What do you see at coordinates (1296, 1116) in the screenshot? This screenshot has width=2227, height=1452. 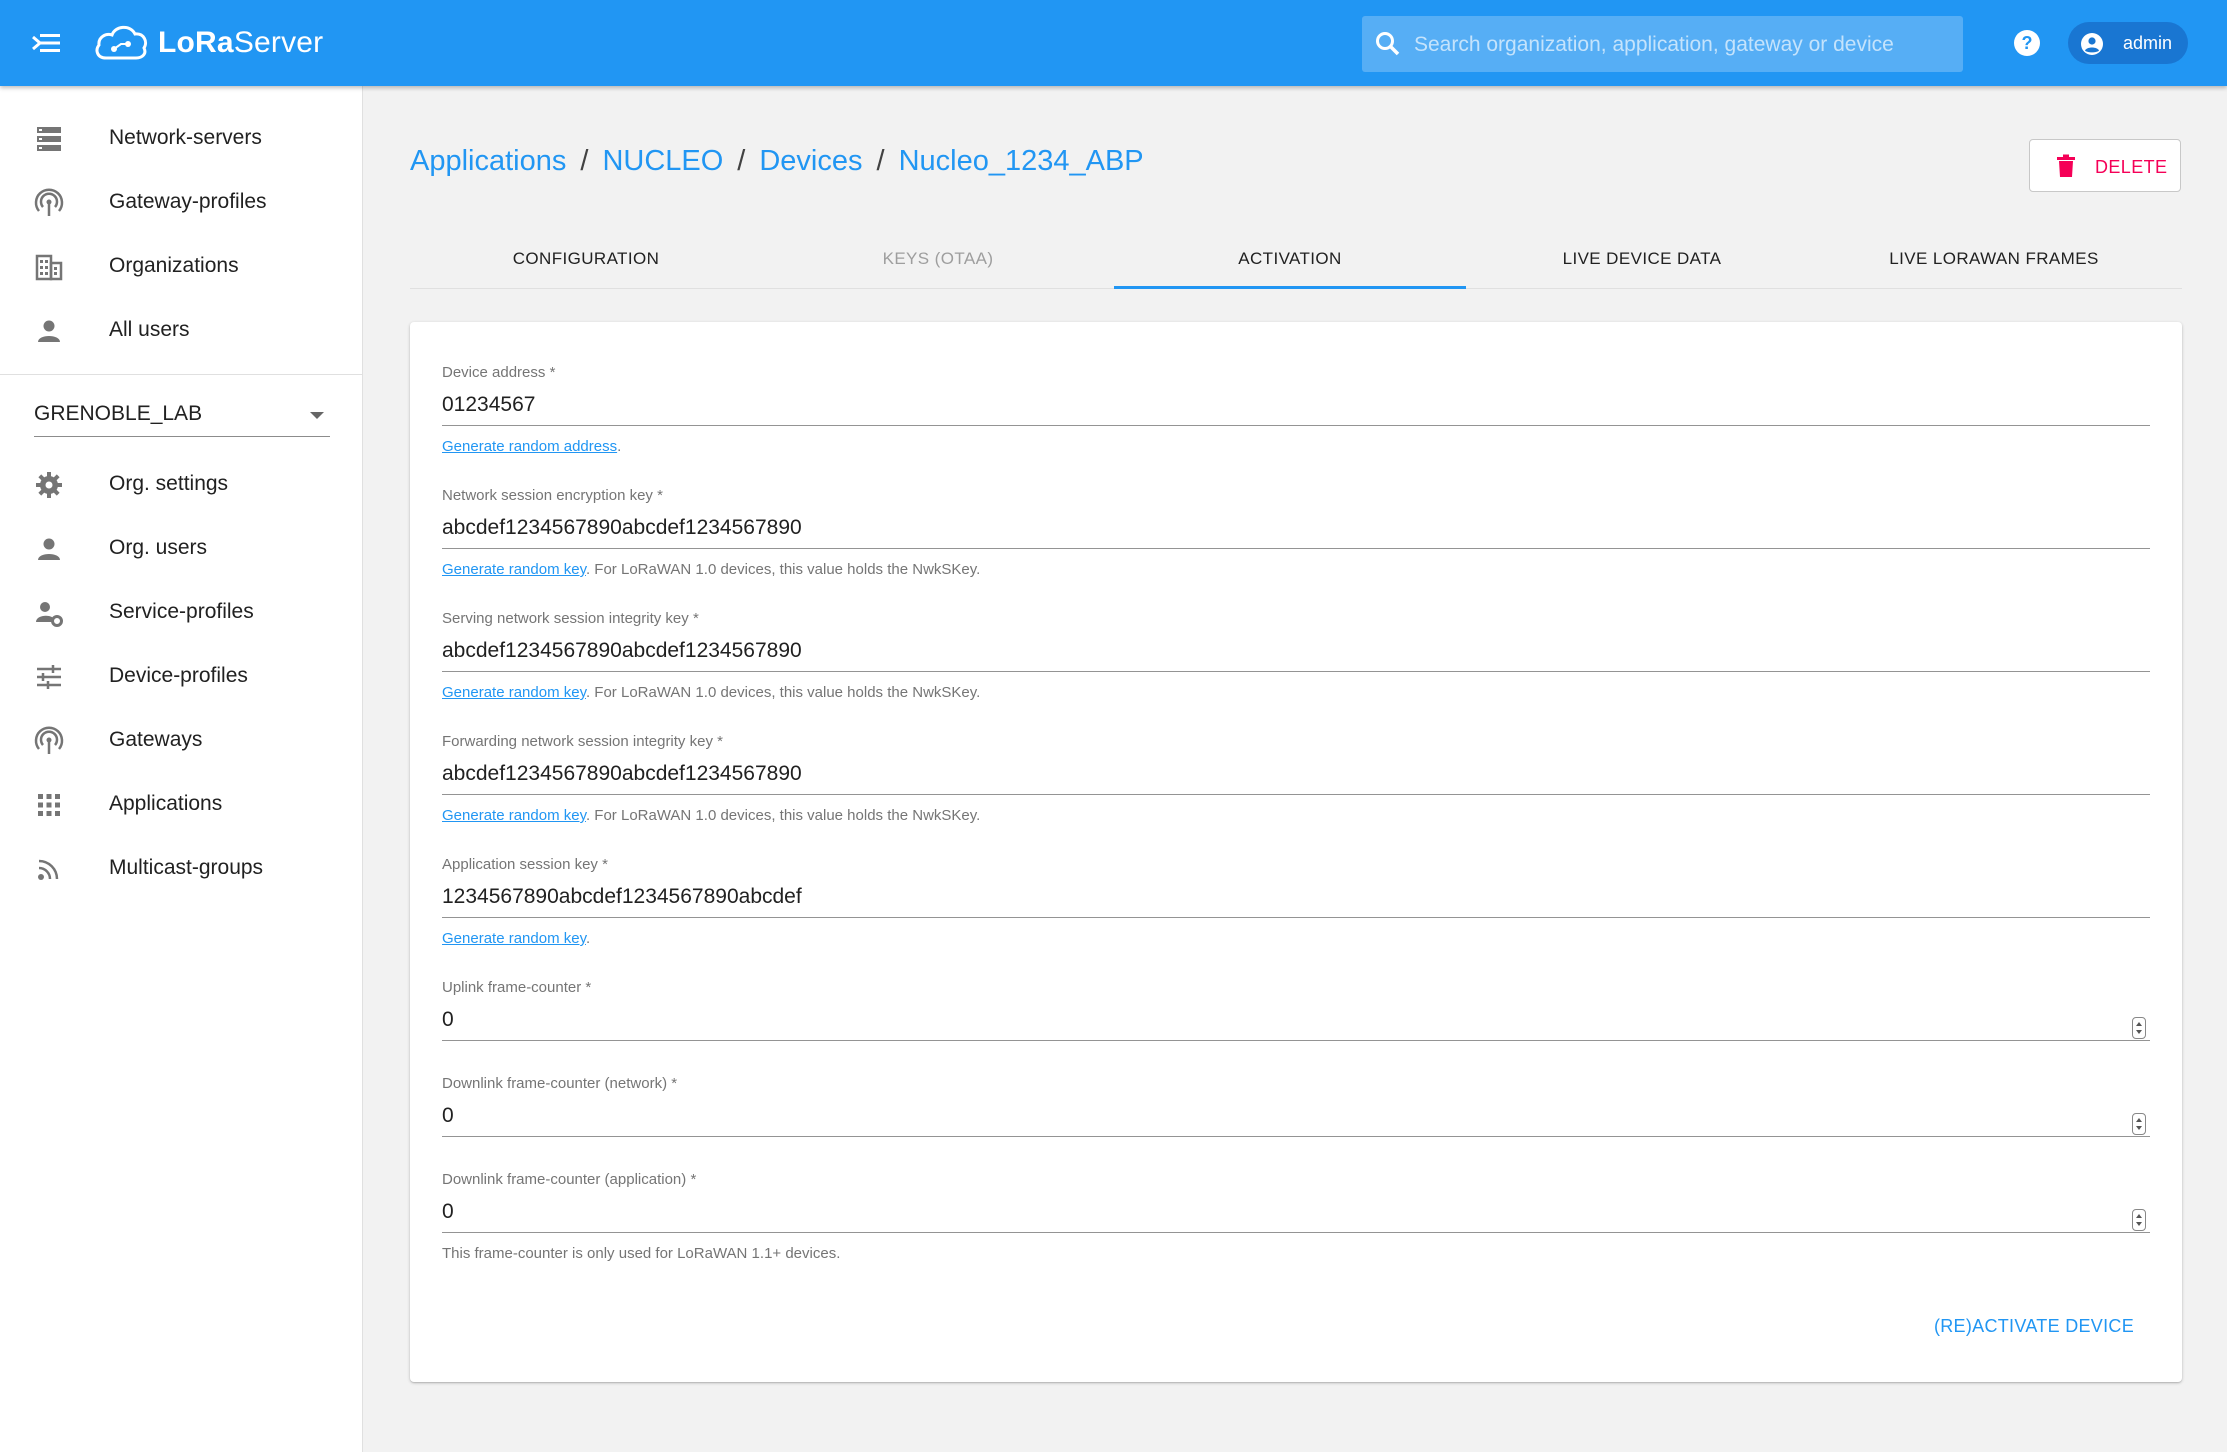 I see `downlink-network-frame-counter-input` at bounding box center [1296, 1116].